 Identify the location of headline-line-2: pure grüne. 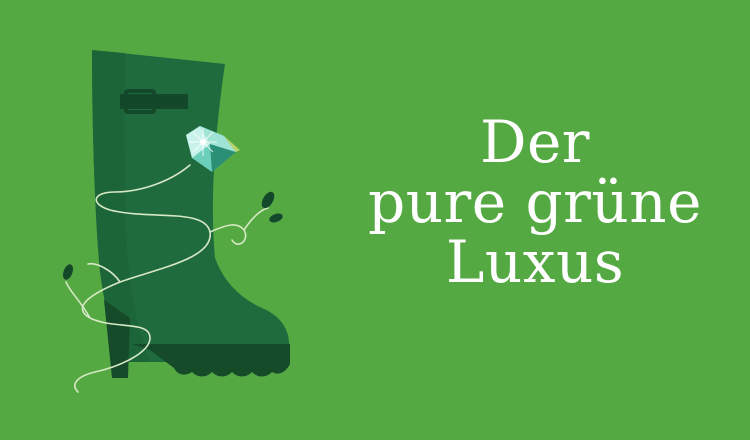
(535, 202).